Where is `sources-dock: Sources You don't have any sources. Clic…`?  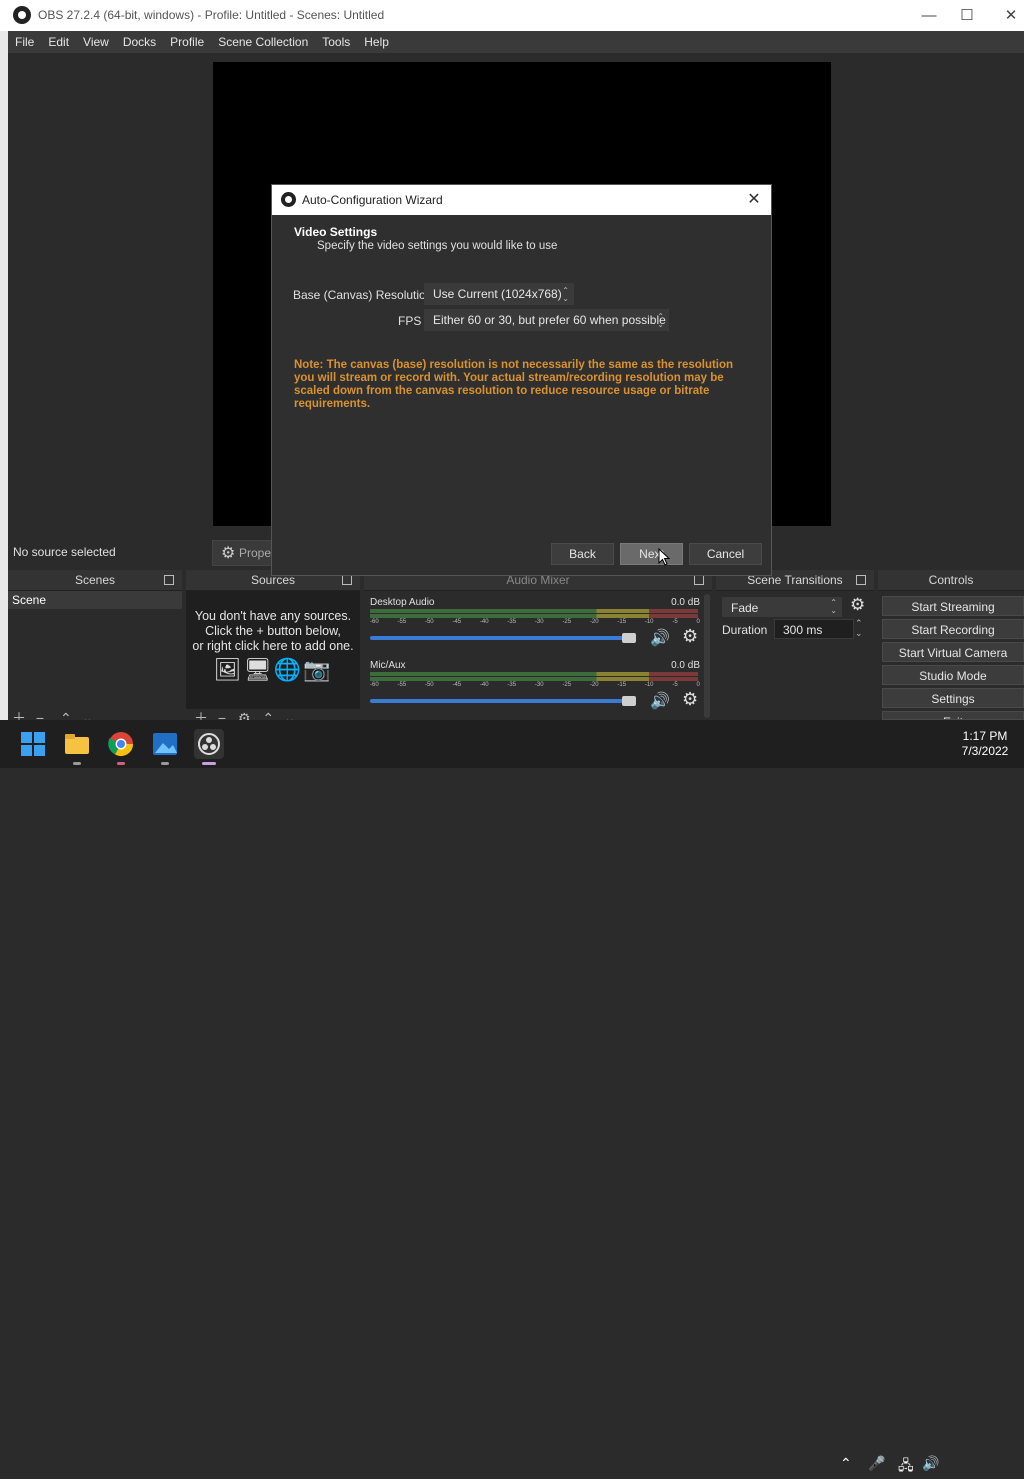
sources-dock: Sources You don't have any sources. Clic… is located at coordinates (273, 648).